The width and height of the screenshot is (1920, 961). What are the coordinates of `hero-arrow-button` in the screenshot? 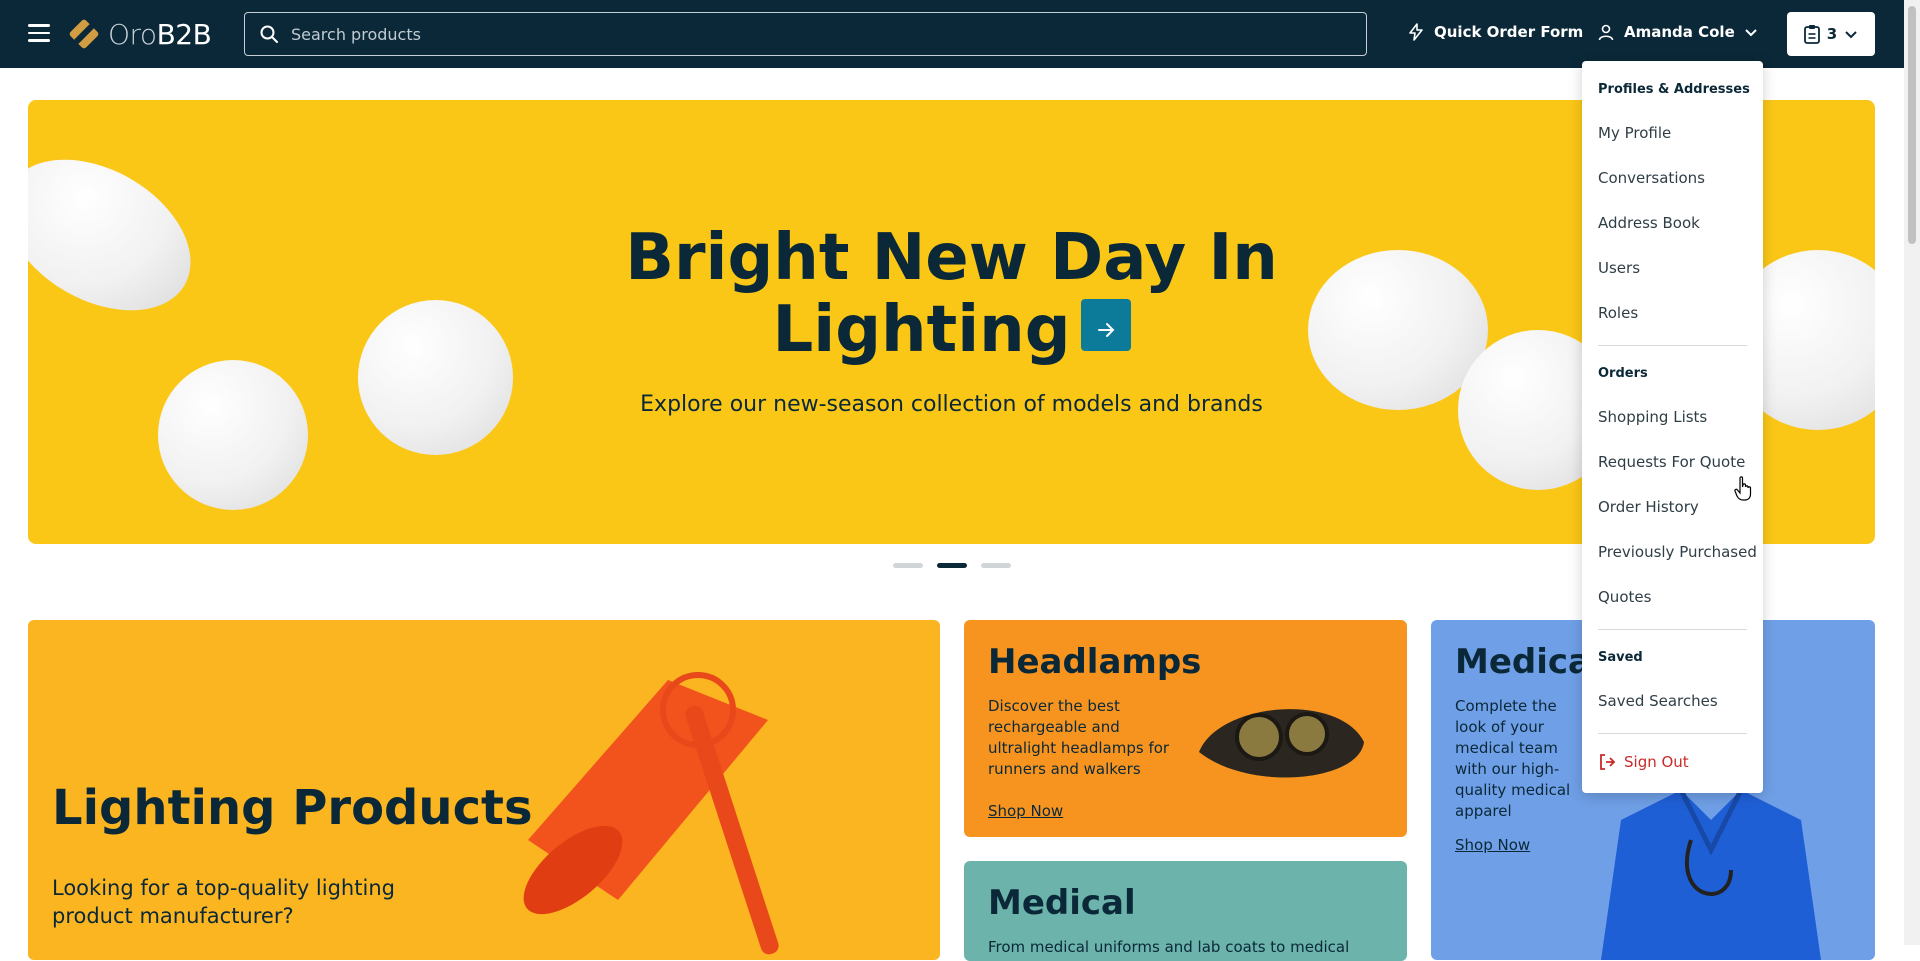 It's located at (1105, 325).